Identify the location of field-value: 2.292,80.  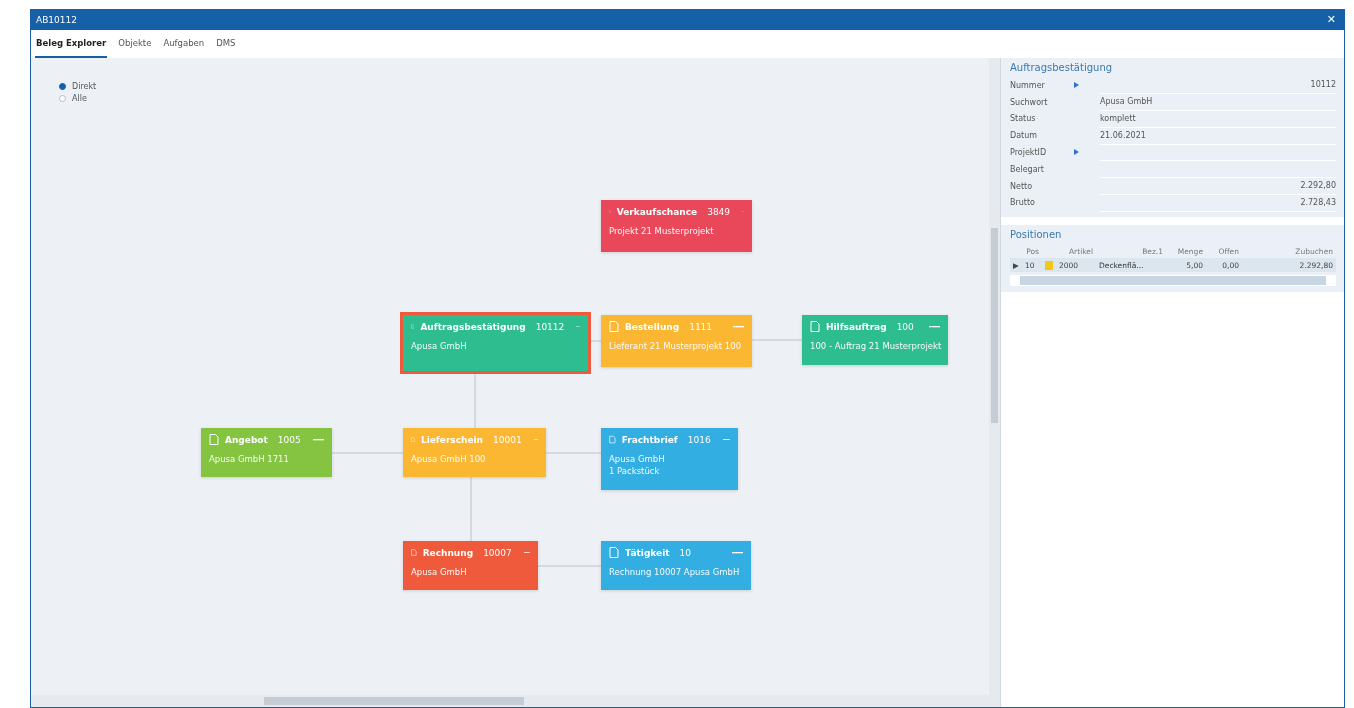
(1218, 186).